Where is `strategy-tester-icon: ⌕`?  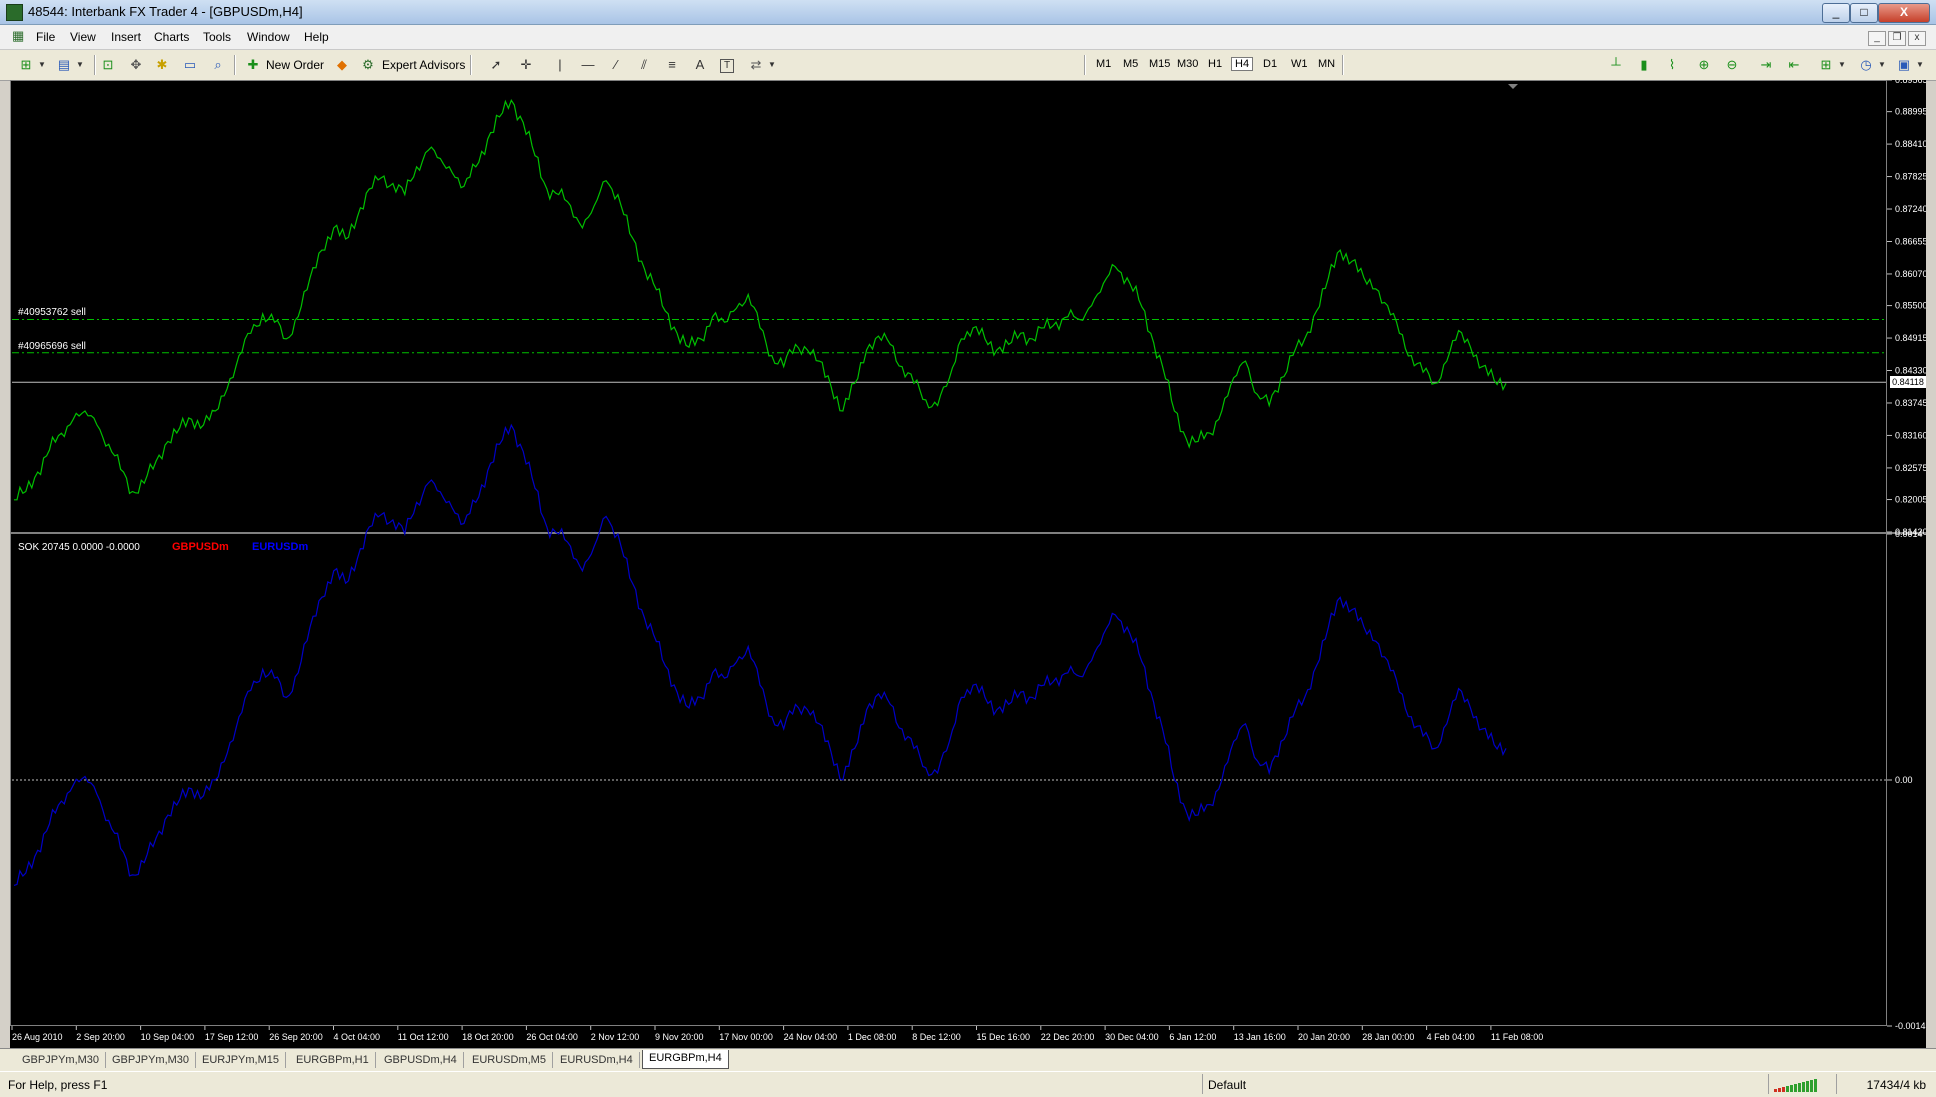
strategy-tester-icon: ⌕ is located at coordinates (218, 65).